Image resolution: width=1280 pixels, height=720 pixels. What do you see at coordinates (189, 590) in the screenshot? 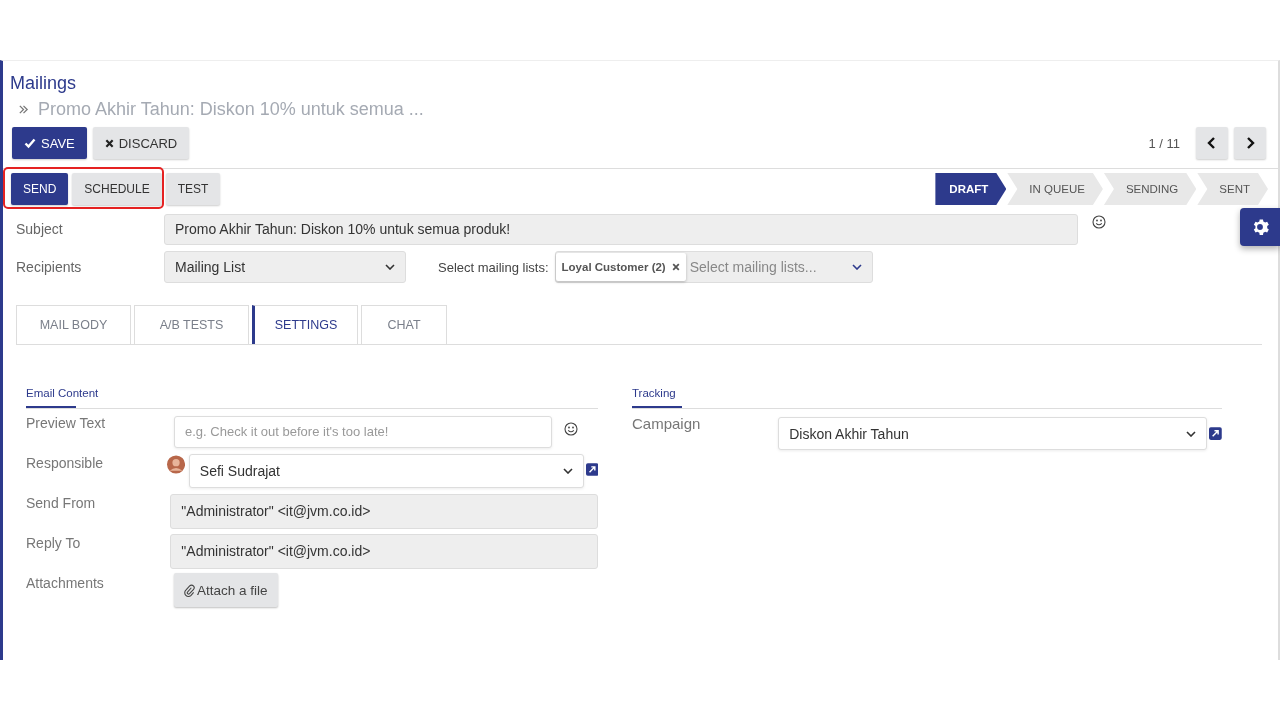
I see `paperclip-icon` at bounding box center [189, 590].